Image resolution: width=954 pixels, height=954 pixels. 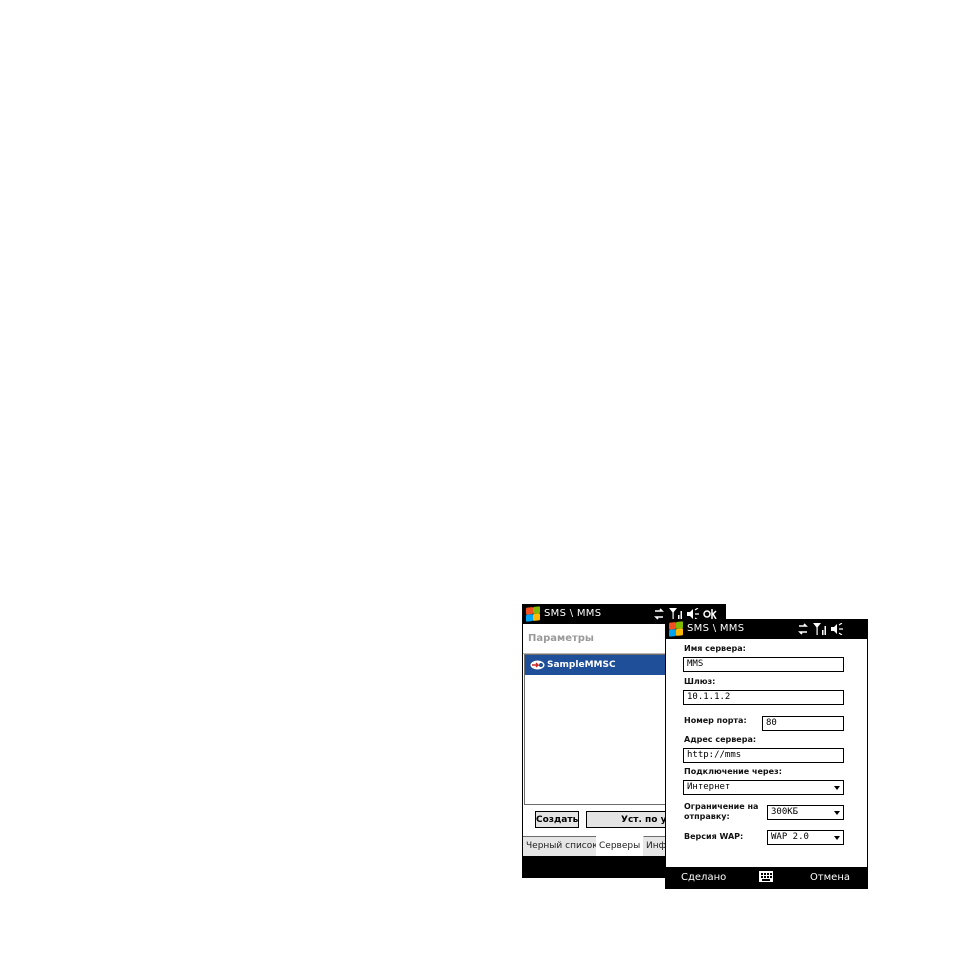 I want to click on signal-icon, so click(x=820, y=629).